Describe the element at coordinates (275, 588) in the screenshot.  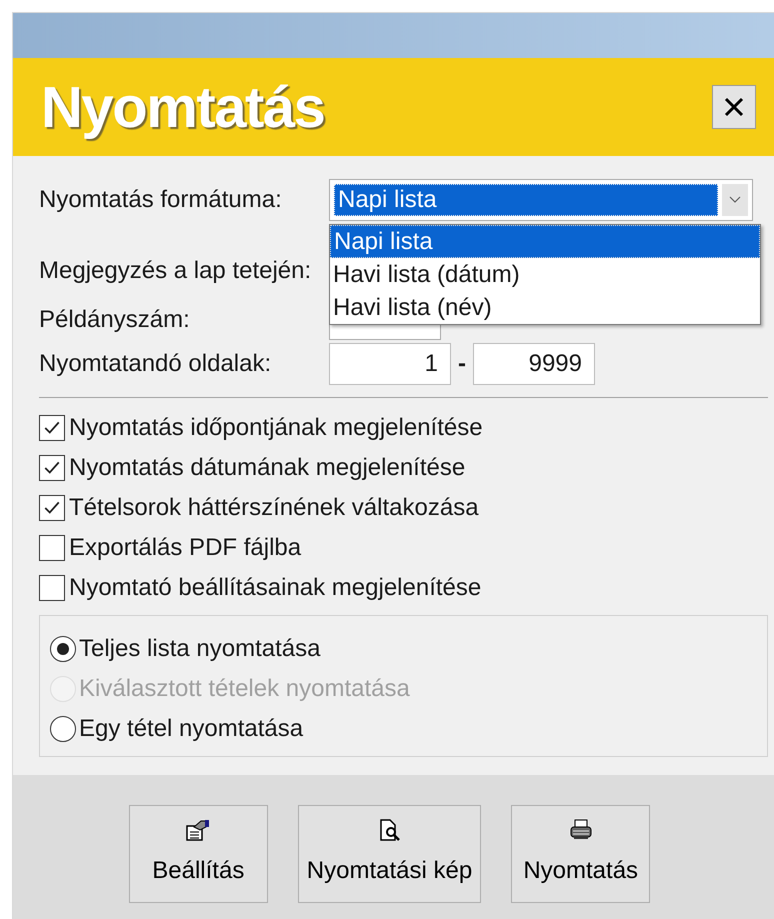
I see `checkbox-label: Nyomtató beállításainak megjelenítése` at that location.